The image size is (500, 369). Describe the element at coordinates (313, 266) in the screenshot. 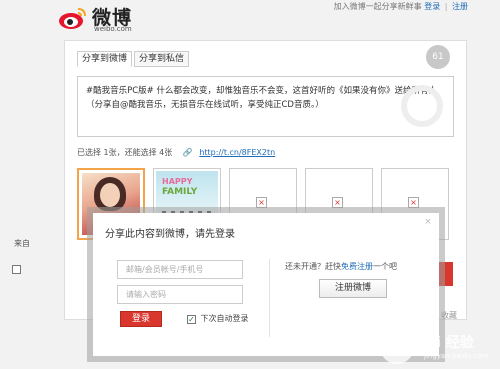

I see `not-registered-text: 还未开通？赶快` at that location.